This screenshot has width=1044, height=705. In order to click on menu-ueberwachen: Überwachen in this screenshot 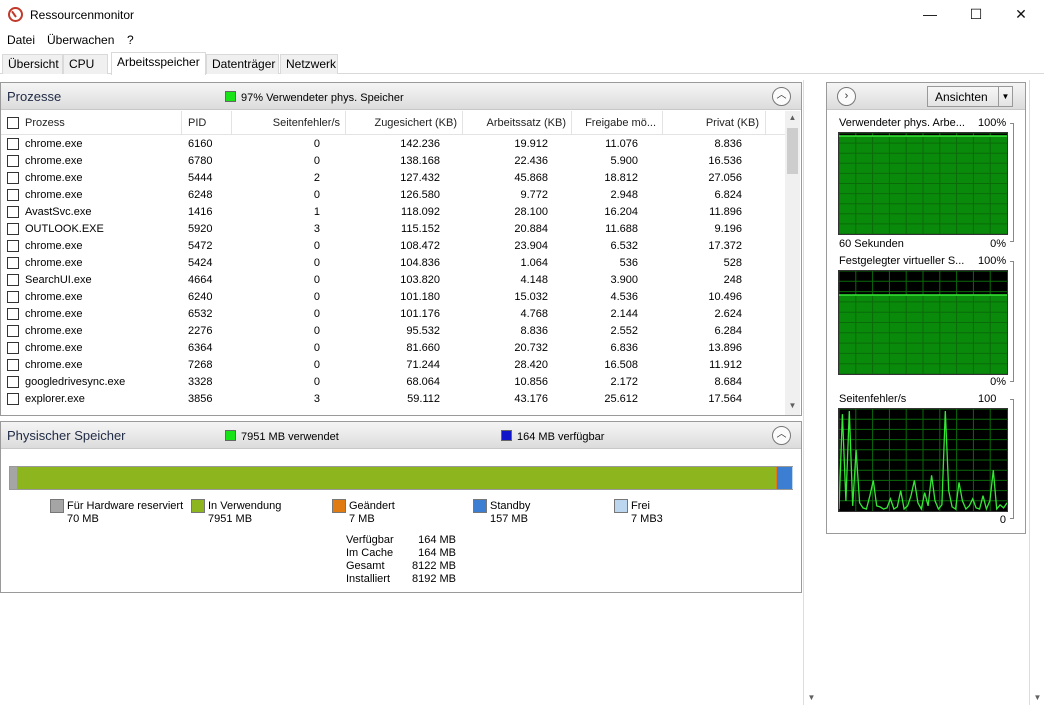, I will do `click(80, 40)`.